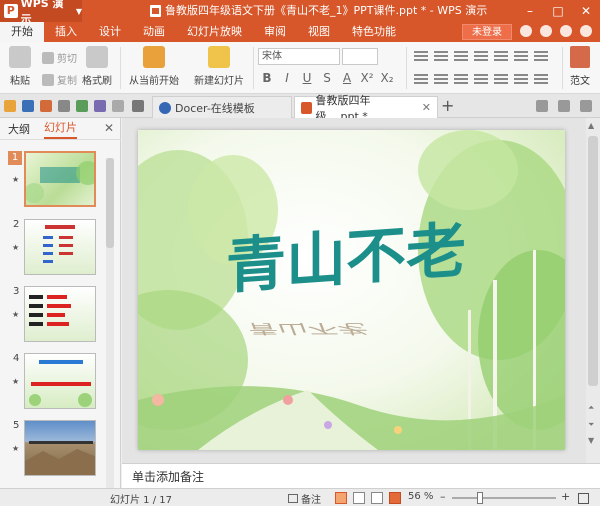 The image size is (600, 506). What do you see at coordinates (420, 496) in the screenshot?
I see `zoom-level: 56 %` at bounding box center [420, 496].